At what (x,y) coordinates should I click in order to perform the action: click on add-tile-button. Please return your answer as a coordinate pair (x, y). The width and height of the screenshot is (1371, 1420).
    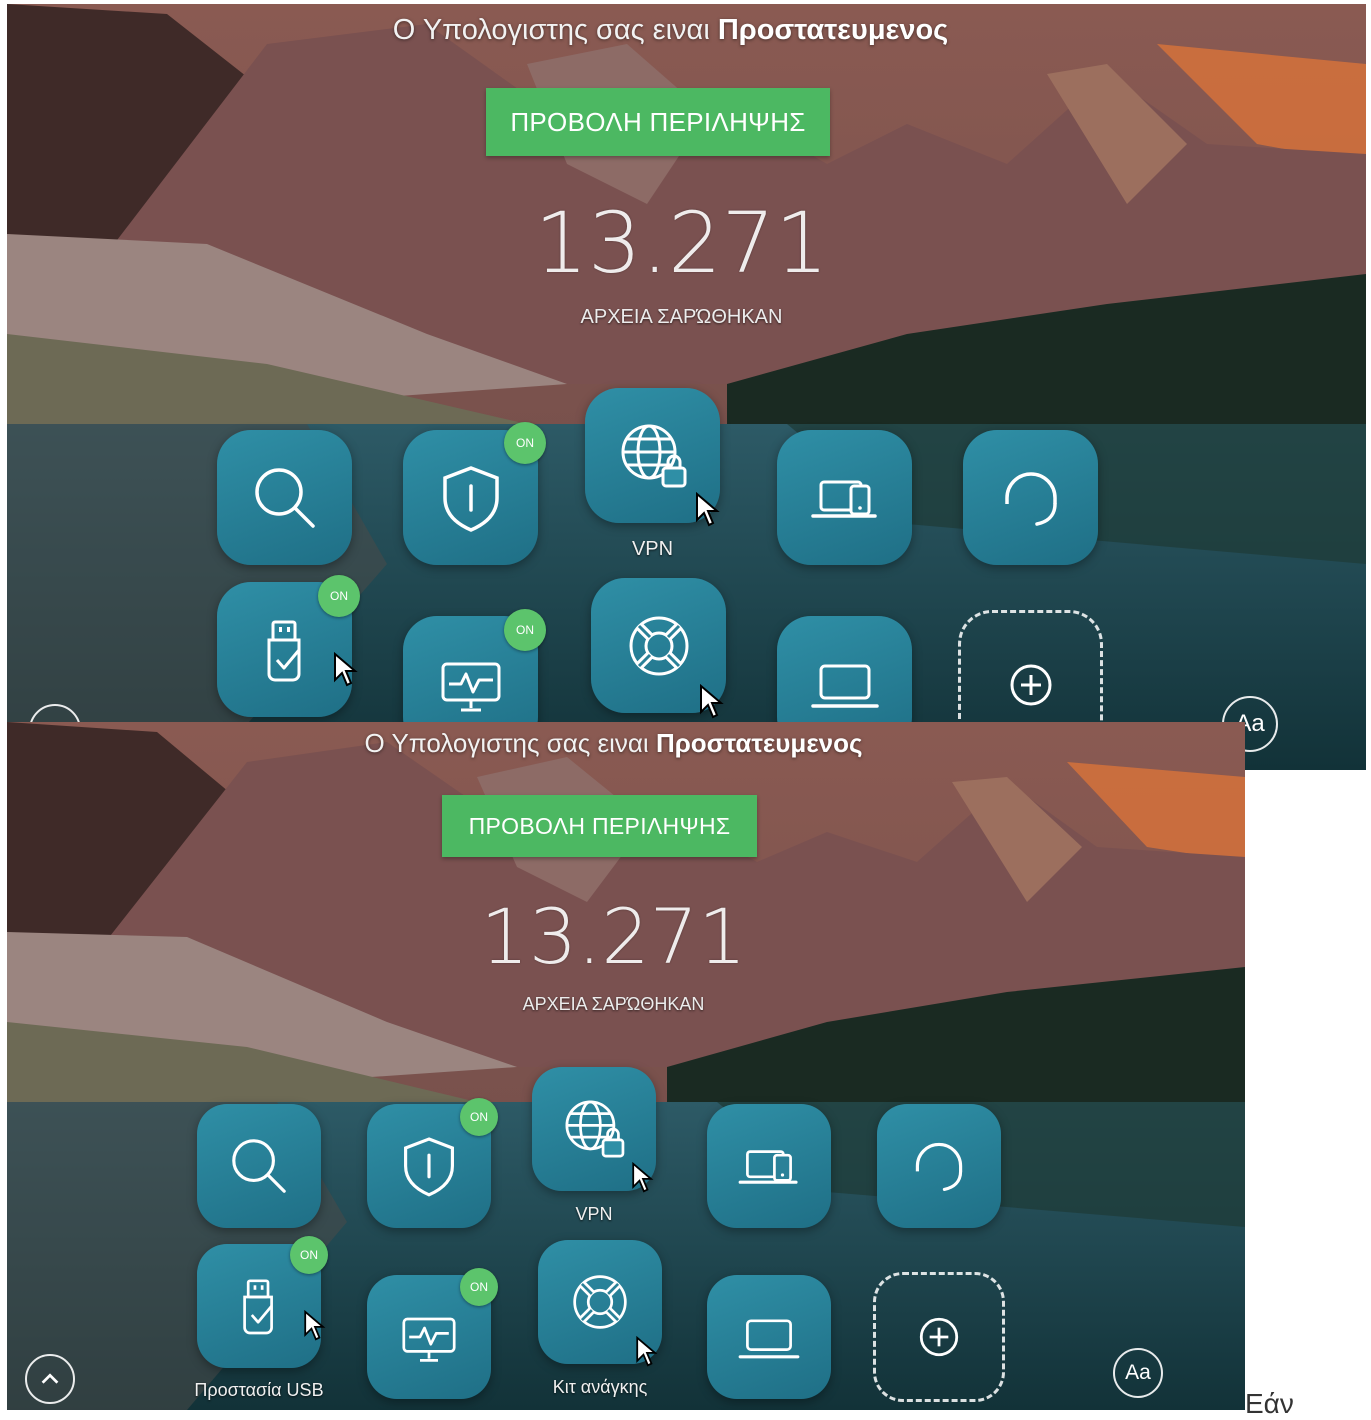
    Looking at the image, I should click on (939, 1337).